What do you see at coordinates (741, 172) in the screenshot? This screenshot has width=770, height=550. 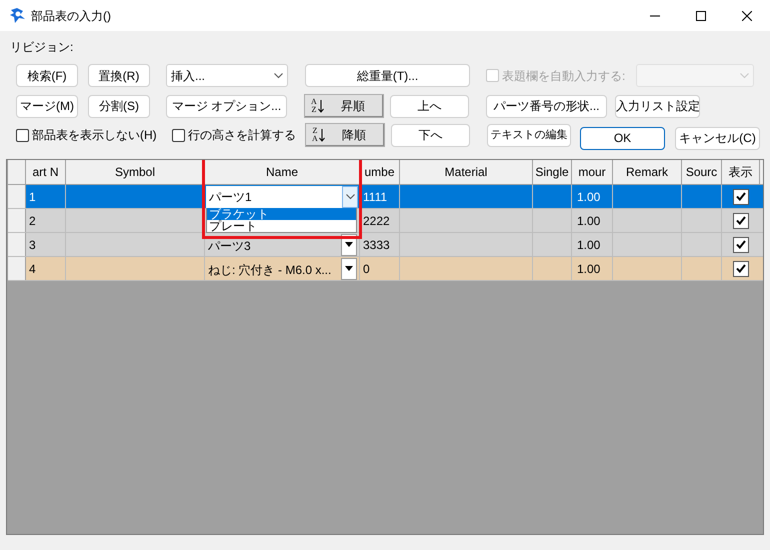 I see `column-header: 表示` at bounding box center [741, 172].